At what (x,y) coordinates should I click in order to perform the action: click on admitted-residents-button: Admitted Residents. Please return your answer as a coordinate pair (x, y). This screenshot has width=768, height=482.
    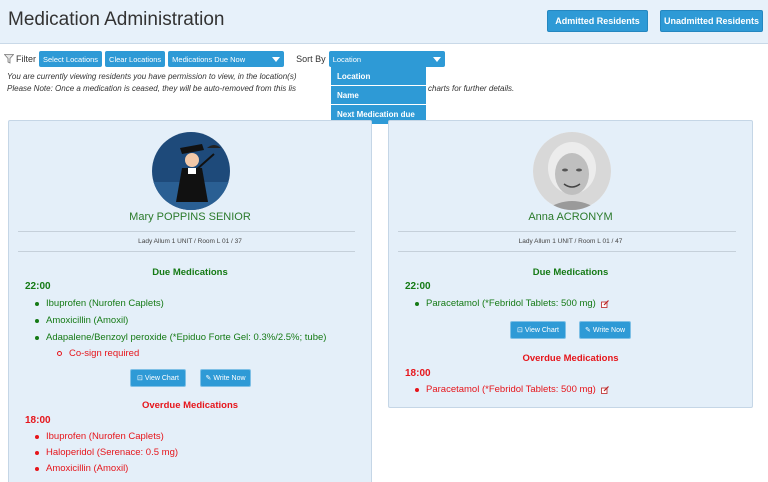
    Looking at the image, I should click on (597, 21).